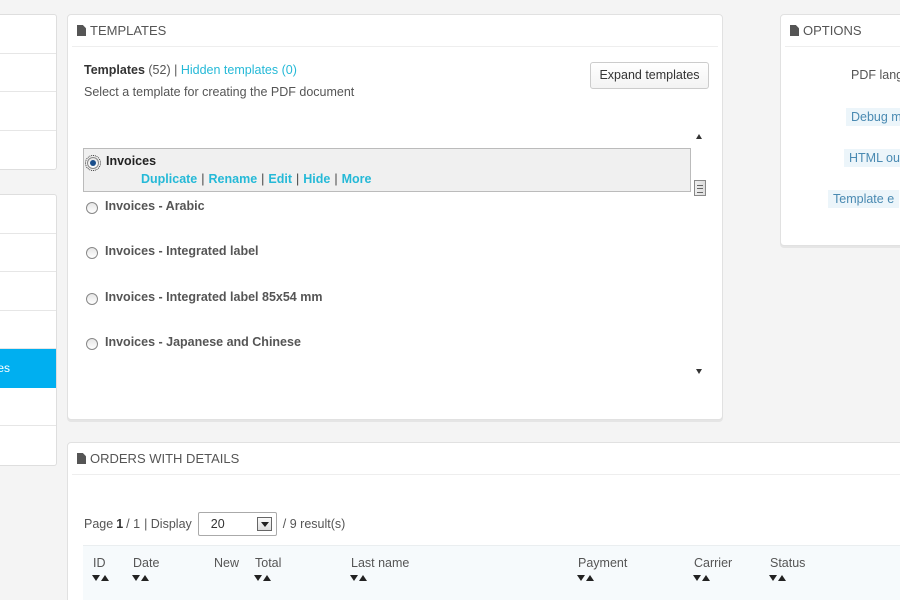  Describe the element at coordinates (280, 179) in the screenshot. I see `edit-link: Edit` at that location.